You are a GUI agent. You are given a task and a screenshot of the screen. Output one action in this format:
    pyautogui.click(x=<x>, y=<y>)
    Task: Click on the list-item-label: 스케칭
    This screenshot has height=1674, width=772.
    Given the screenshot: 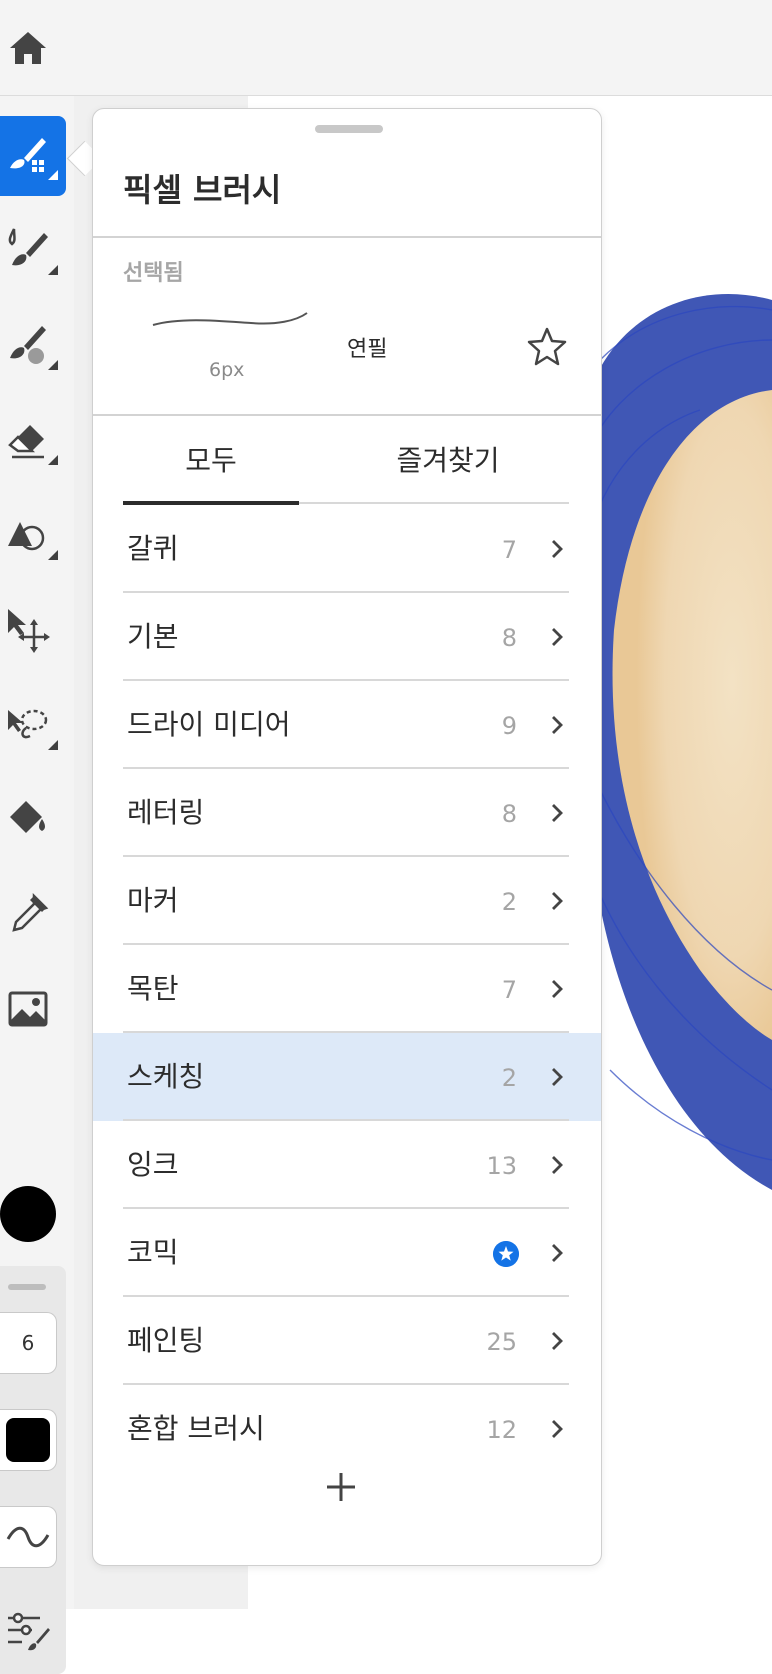 What is the action you would take?
    pyautogui.click(x=166, y=1076)
    